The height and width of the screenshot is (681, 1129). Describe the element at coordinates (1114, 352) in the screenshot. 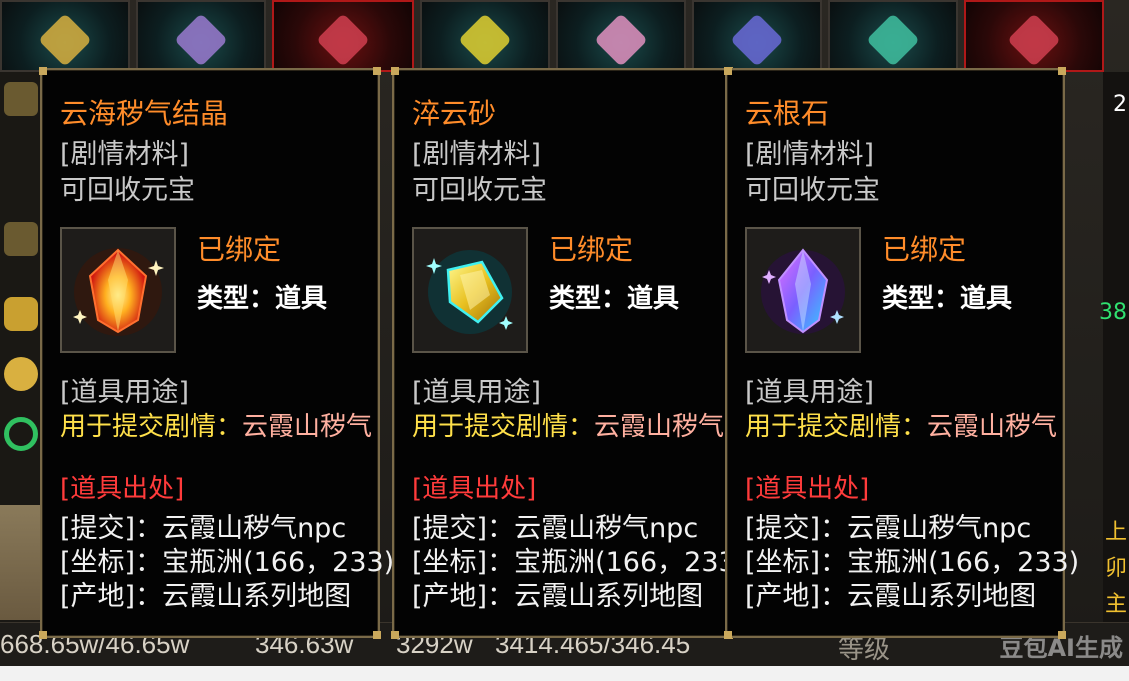

I see `right-sidebar: 2 38 上 卯 主` at that location.